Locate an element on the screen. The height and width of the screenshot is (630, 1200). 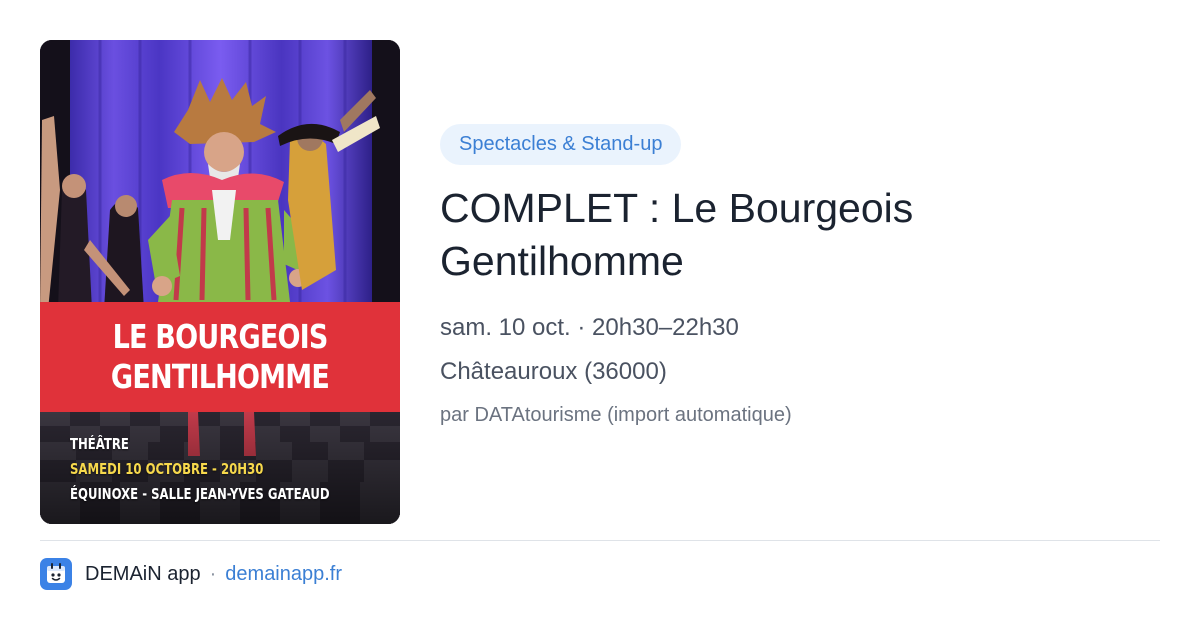
footer-divider is located at coordinates (600, 540).